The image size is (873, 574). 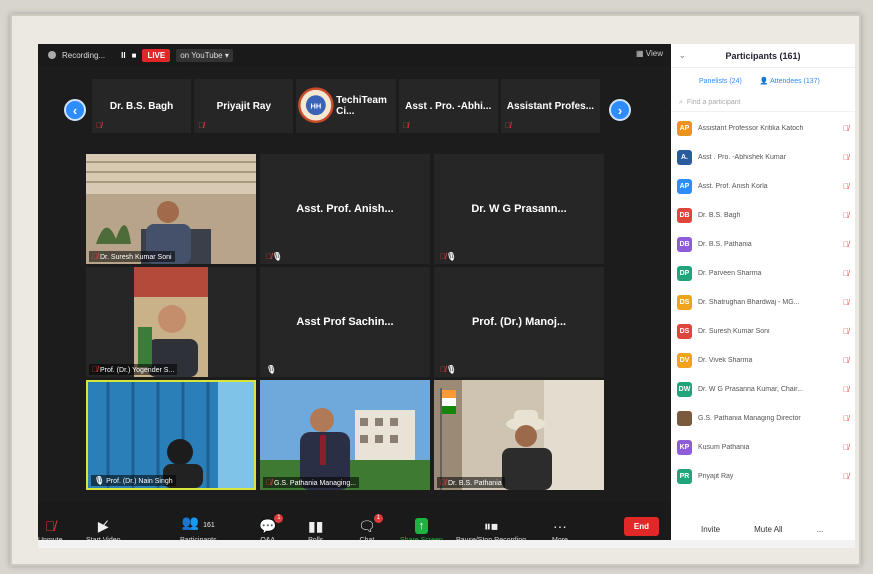 I want to click on participant-name: Dr. Parveen Sharma, so click(x=730, y=273).